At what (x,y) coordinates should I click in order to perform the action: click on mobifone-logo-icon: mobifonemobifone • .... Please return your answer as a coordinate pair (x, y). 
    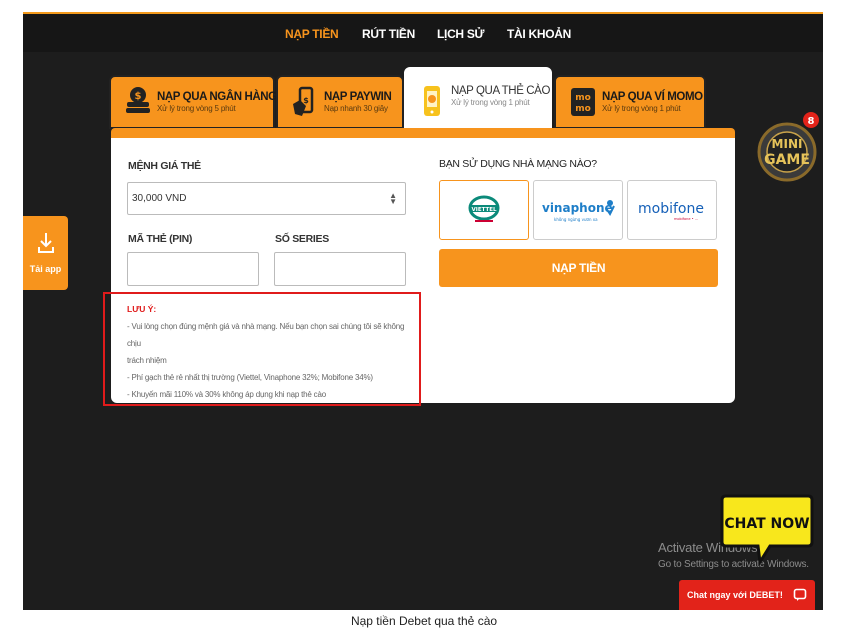
    Looking at the image, I should click on (671, 211).